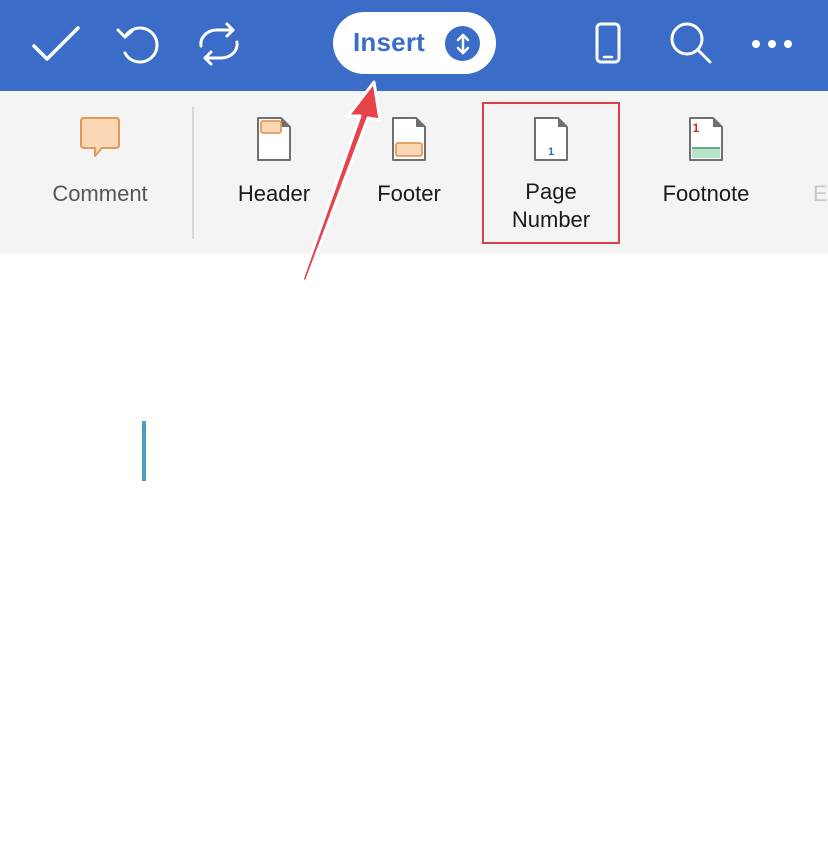 This screenshot has width=828, height=850. Describe the element at coordinates (690, 44) in the screenshot. I see `search-icon` at that location.